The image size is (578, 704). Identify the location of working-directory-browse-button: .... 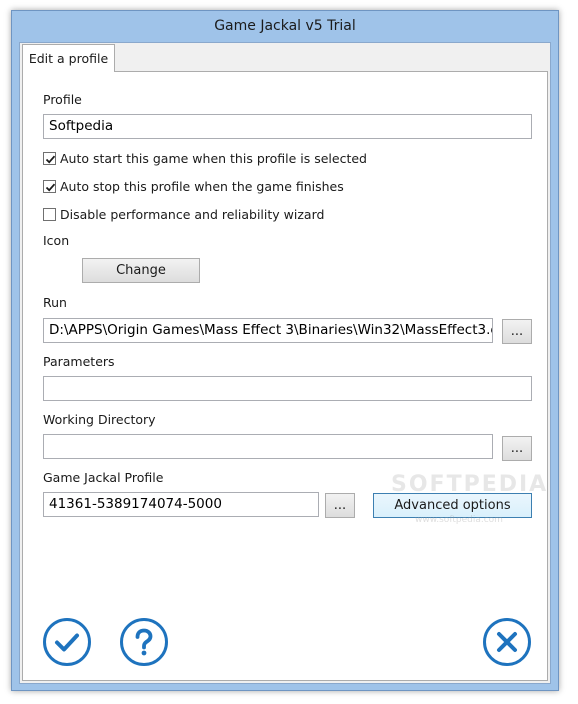
(517, 448).